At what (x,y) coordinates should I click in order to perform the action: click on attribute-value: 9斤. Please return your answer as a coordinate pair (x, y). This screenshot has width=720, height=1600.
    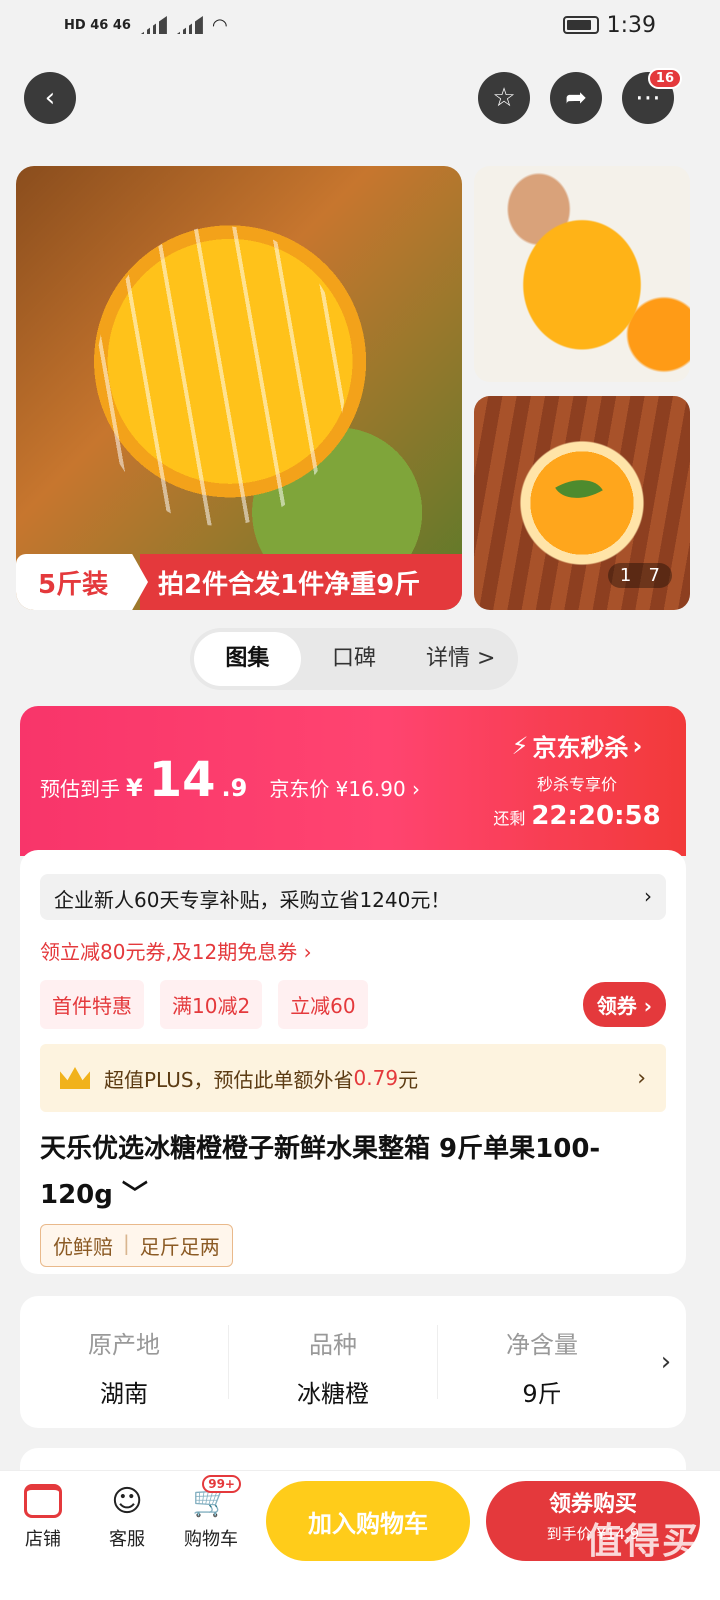
    Looking at the image, I should click on (542, 1394).